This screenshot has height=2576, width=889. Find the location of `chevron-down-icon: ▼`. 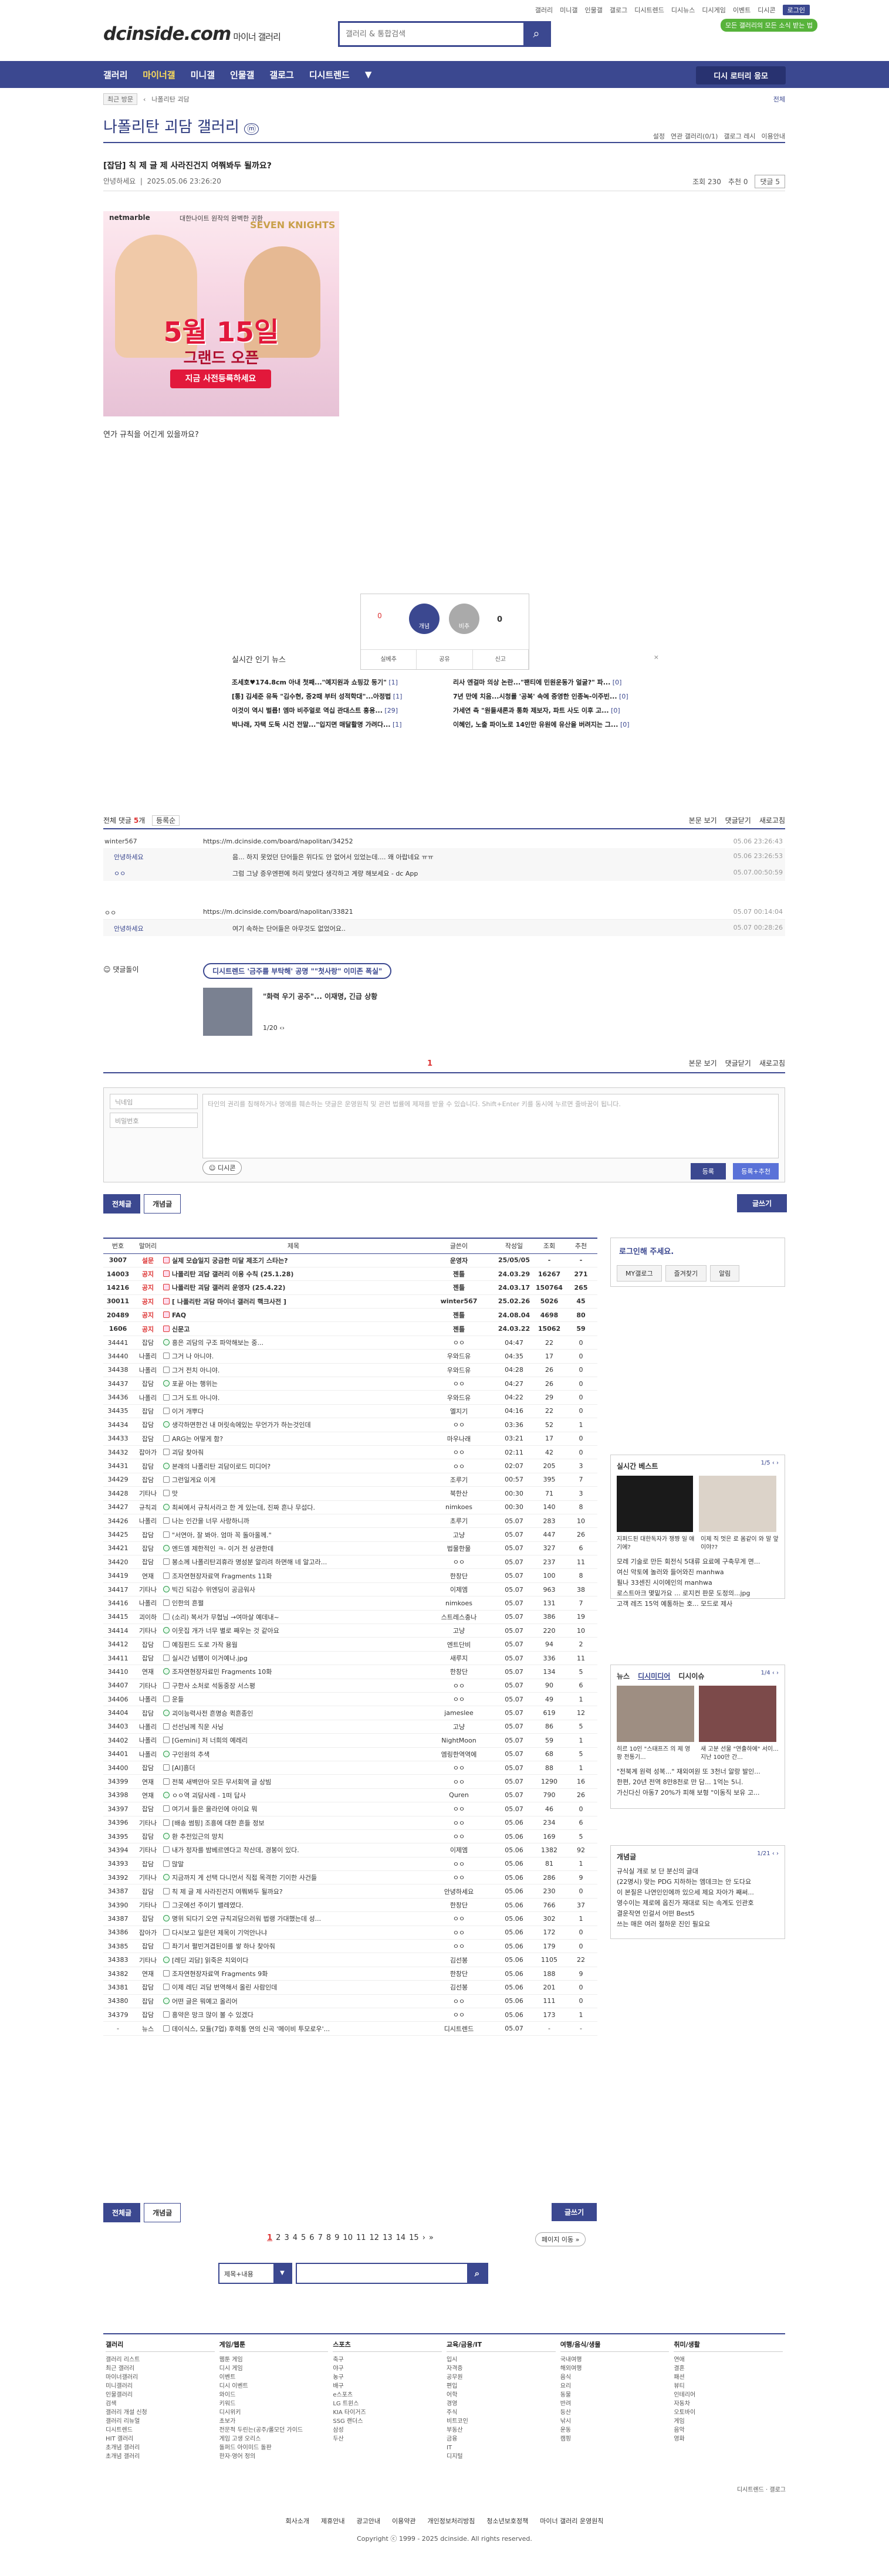

chevron-down-icon: ▼ is located at coordinates (368, 75).